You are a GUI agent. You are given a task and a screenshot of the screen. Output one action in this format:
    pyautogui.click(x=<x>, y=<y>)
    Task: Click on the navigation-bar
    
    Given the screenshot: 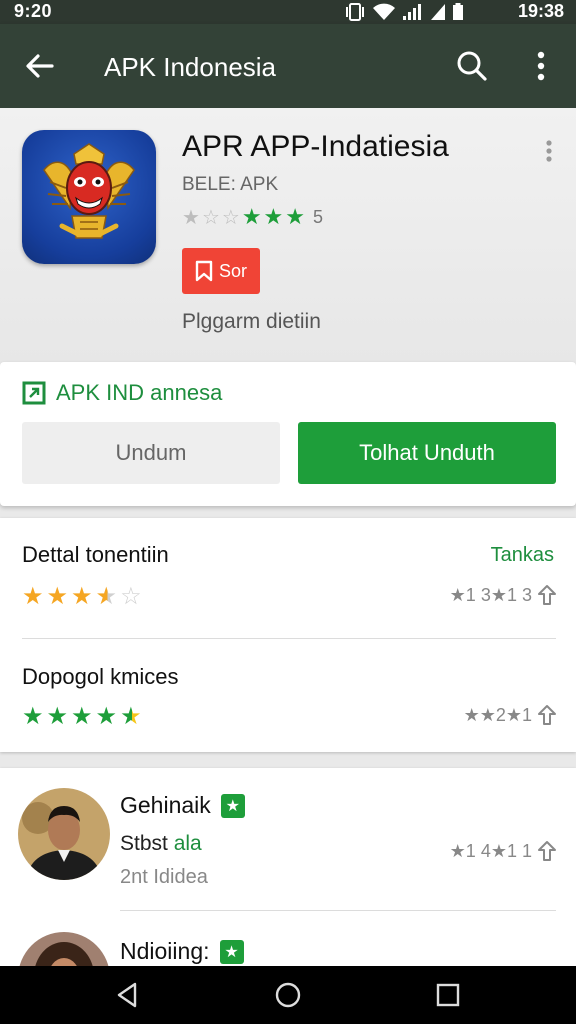 What is the action you would take?
    pyautogui.click(x=288, y=995)
    